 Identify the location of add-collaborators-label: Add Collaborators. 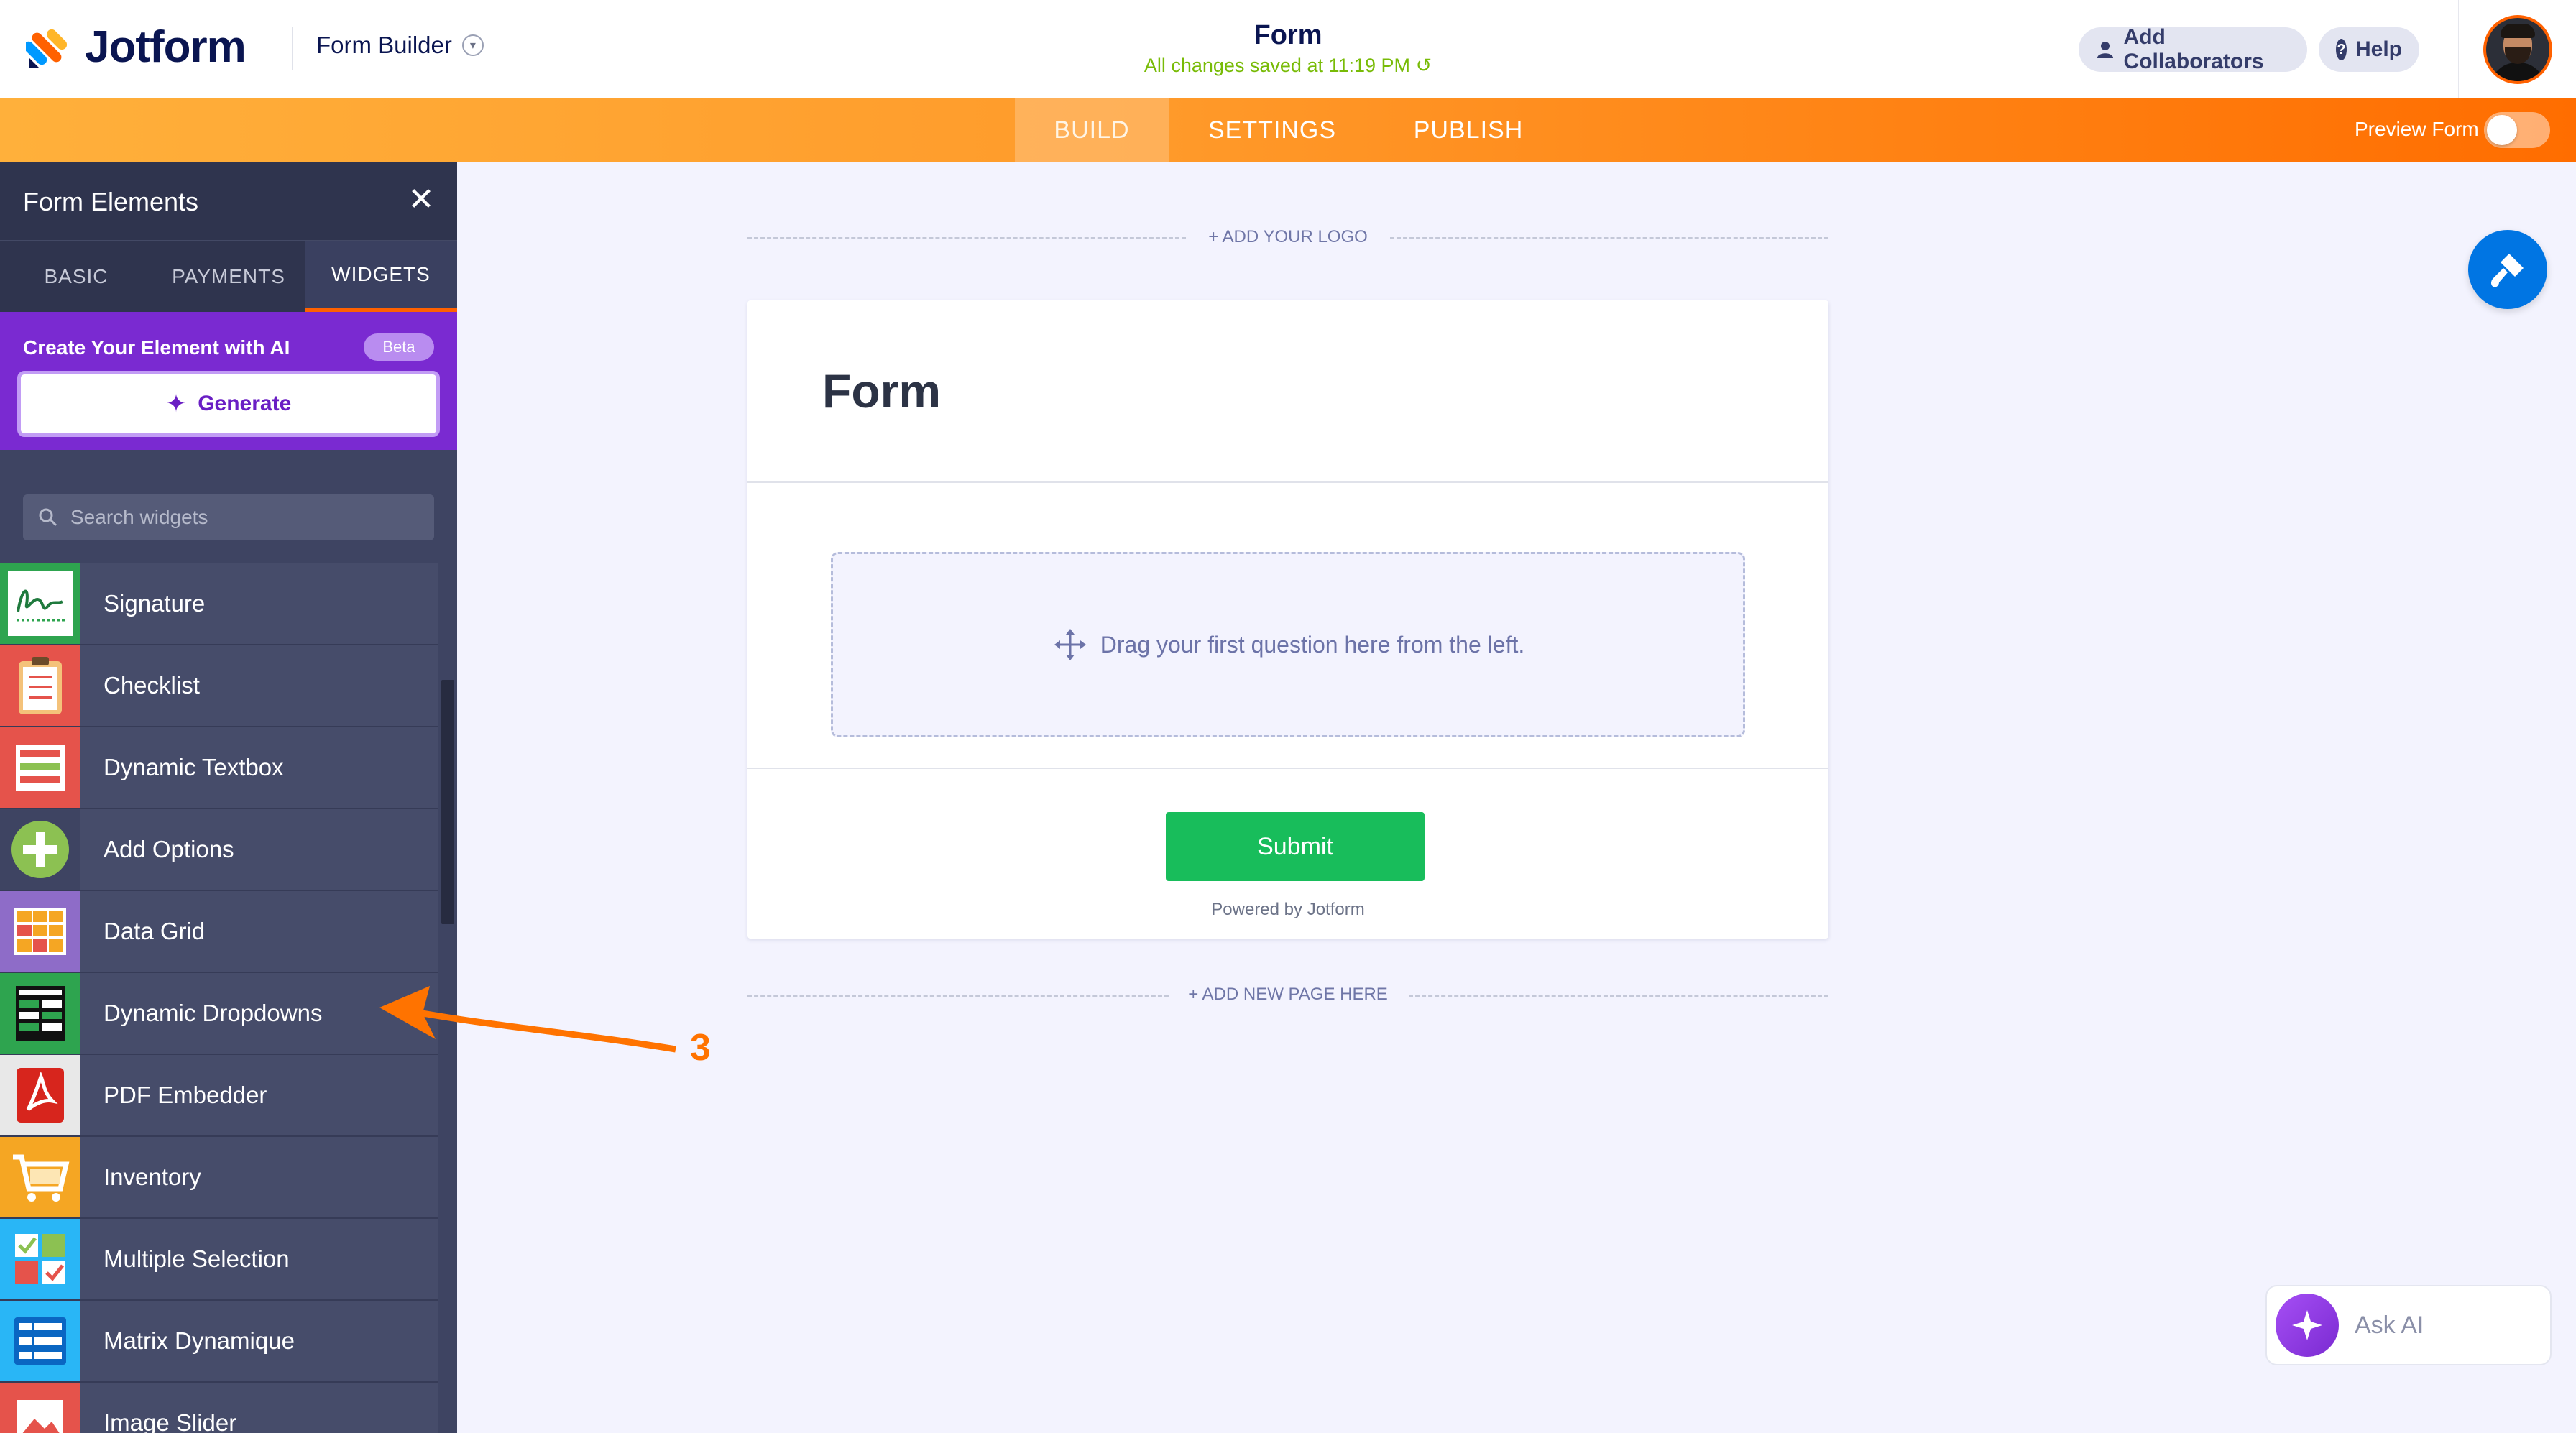
(2193, 49).